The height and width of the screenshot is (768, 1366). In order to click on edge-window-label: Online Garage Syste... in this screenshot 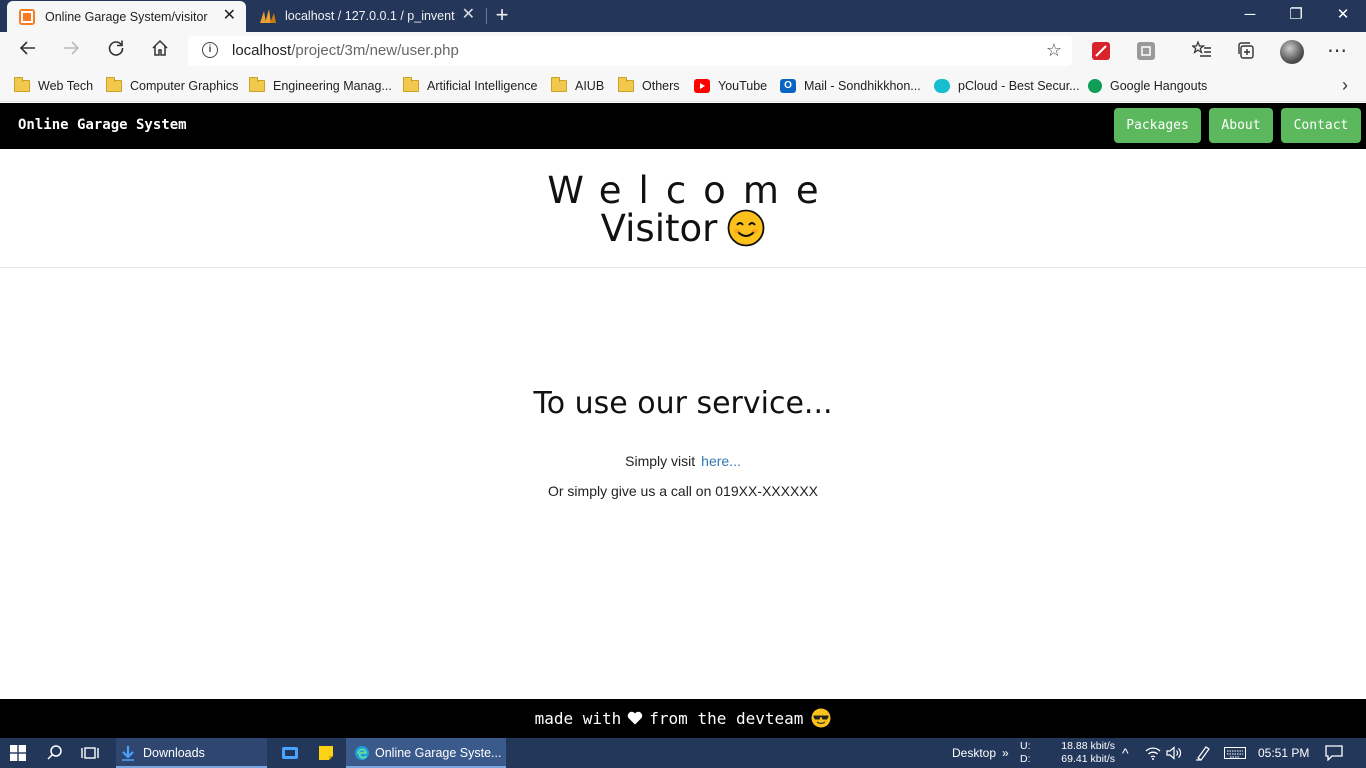, I will do `click(438, 753)`.